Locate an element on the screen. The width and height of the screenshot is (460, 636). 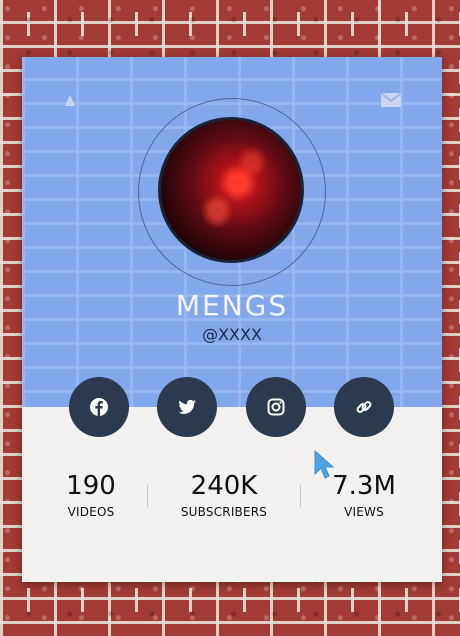
profile-name: MENGS is located at coordinates (232, 305).